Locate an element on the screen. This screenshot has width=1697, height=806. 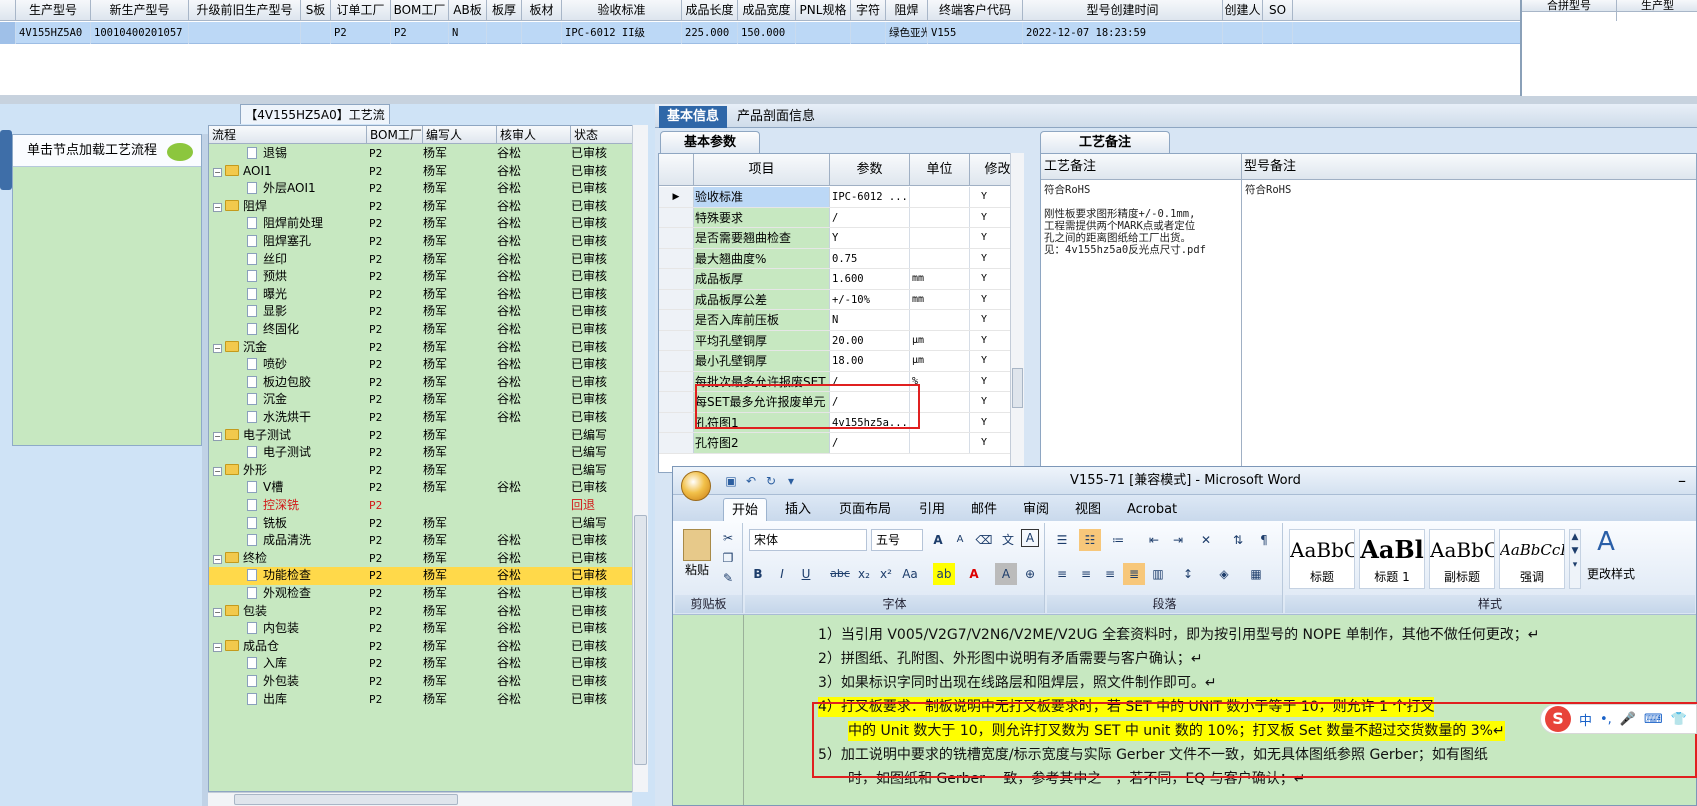
process-row: 退锡 P2 杨军 谷松 已审核 is located at coordinates (421, 154).